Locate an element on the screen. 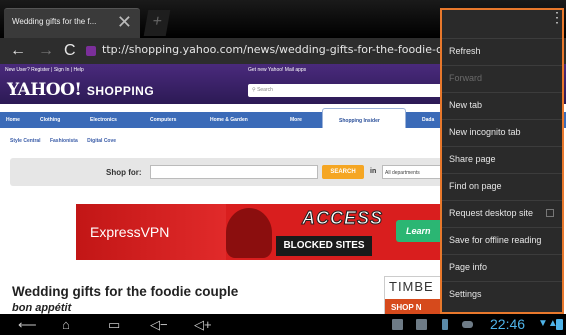 The width and height of the screenshot is (566, 335). overflow-menu-icon: ⋮ is located at coordinates (557, 17).